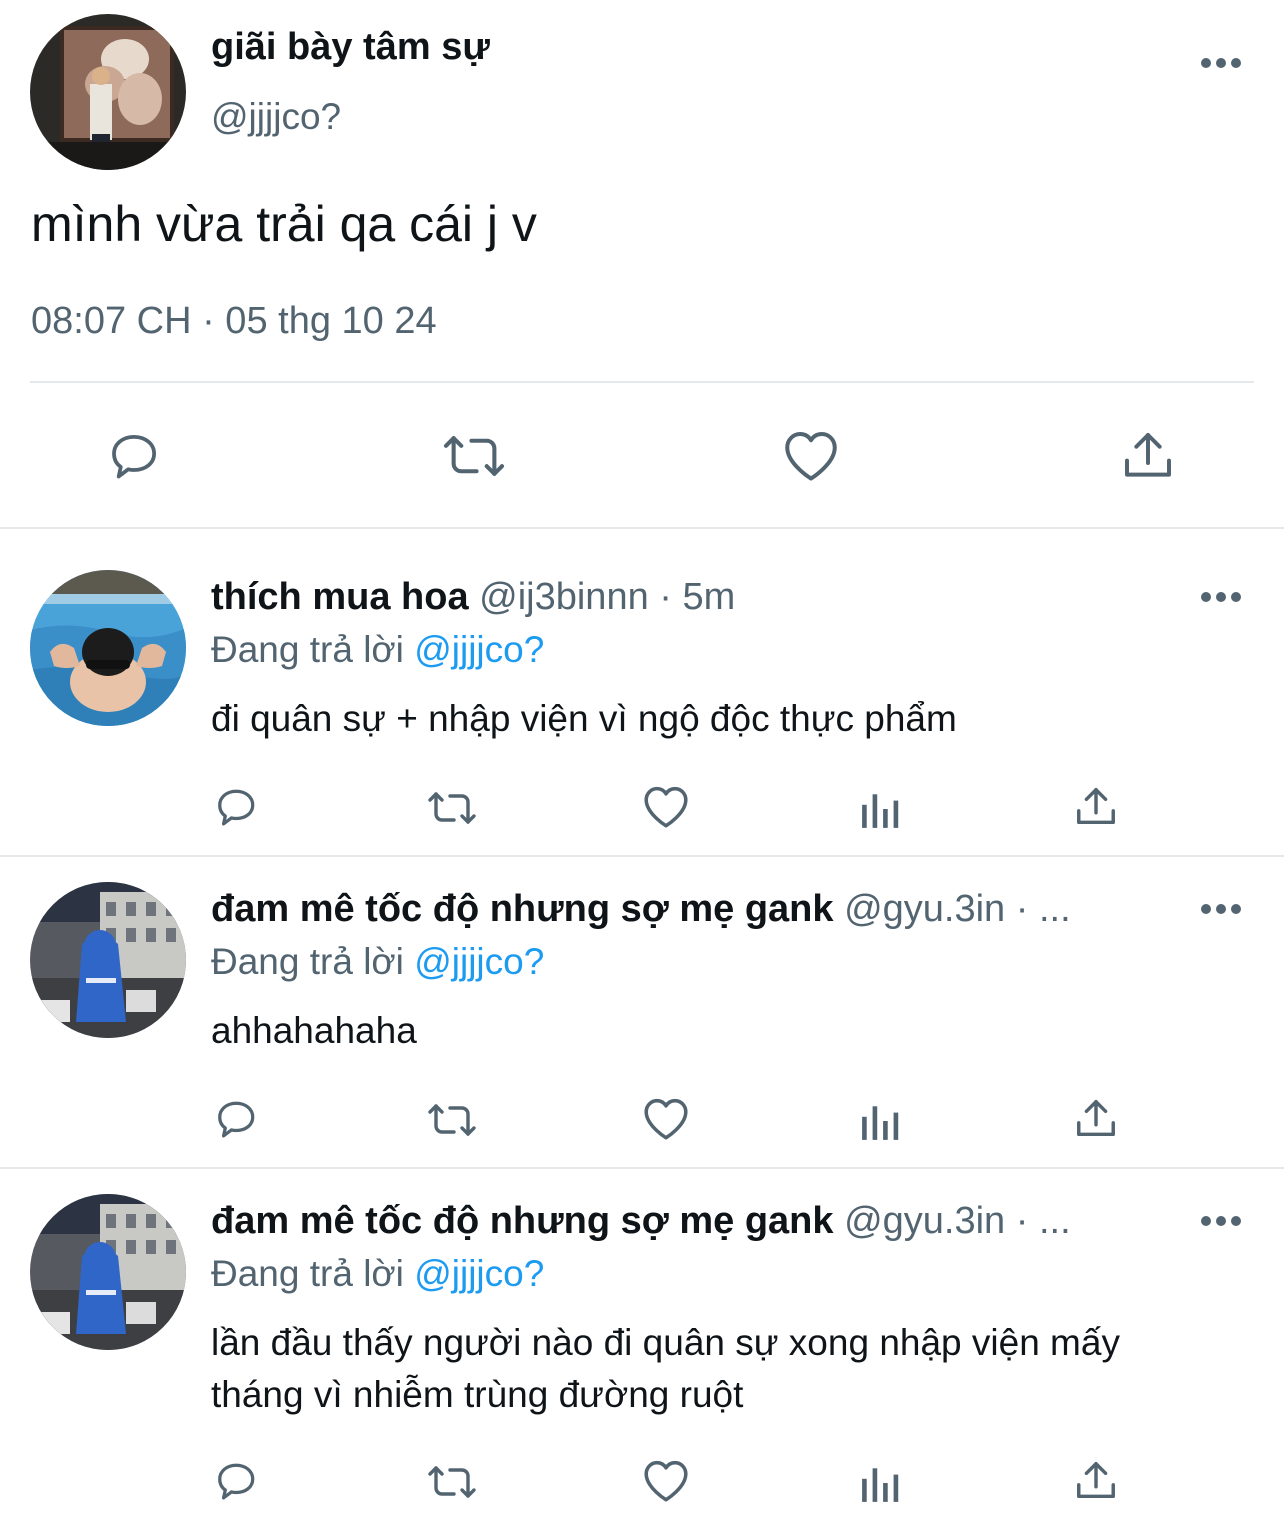 This screenshot has width=1284, height=1529. What do you see at coordinates (340, 597) in the screenshot?
I see `reply-display-name: thích mua hoa` at bounding box center [340, 597].